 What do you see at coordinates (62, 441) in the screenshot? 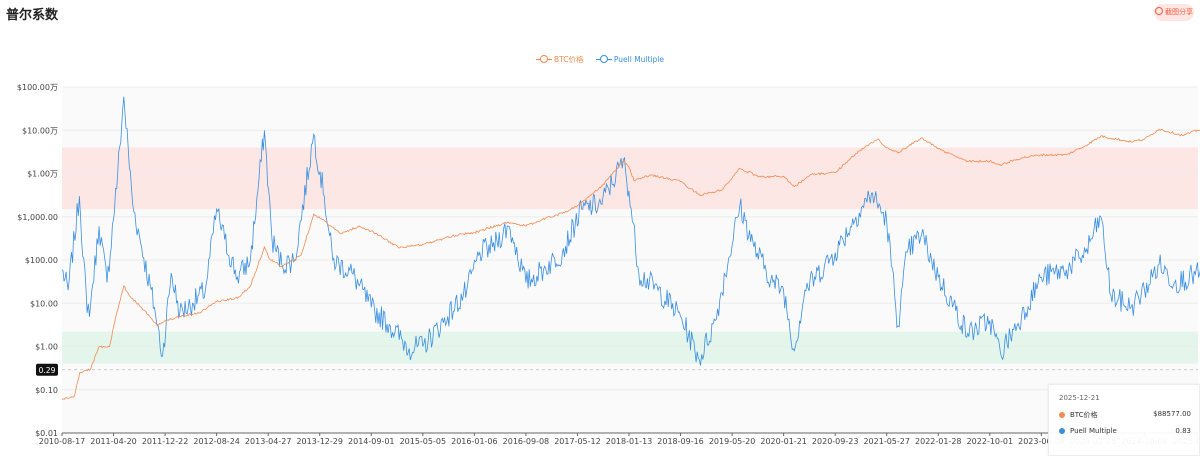
I see `x-tick-label: 2010-08-17` at bounding box center [62, 441].